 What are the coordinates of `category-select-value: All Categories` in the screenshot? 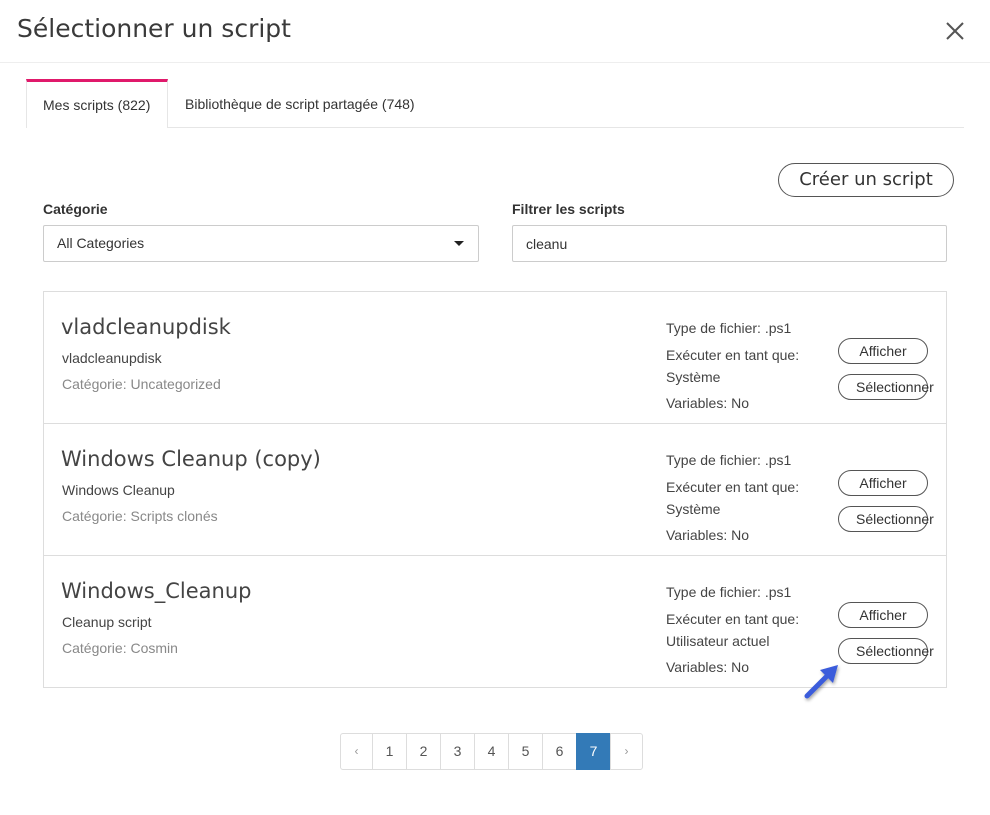 It's located at (101, 243).